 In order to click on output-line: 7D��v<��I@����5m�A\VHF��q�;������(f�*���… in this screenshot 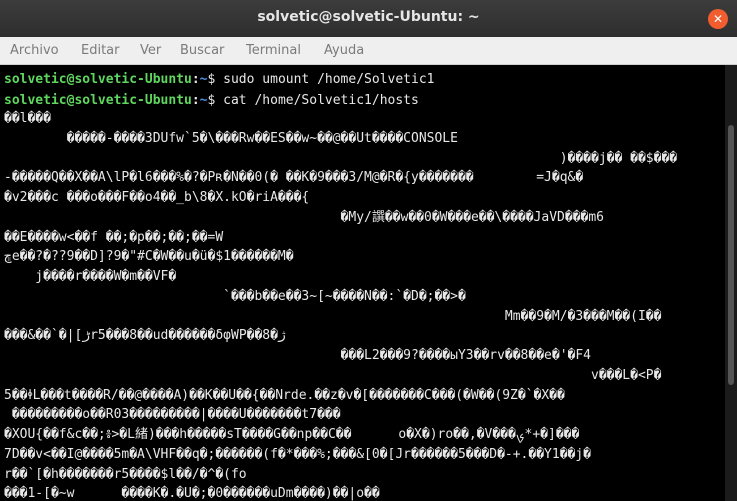, I will do `click(297, 454)`.